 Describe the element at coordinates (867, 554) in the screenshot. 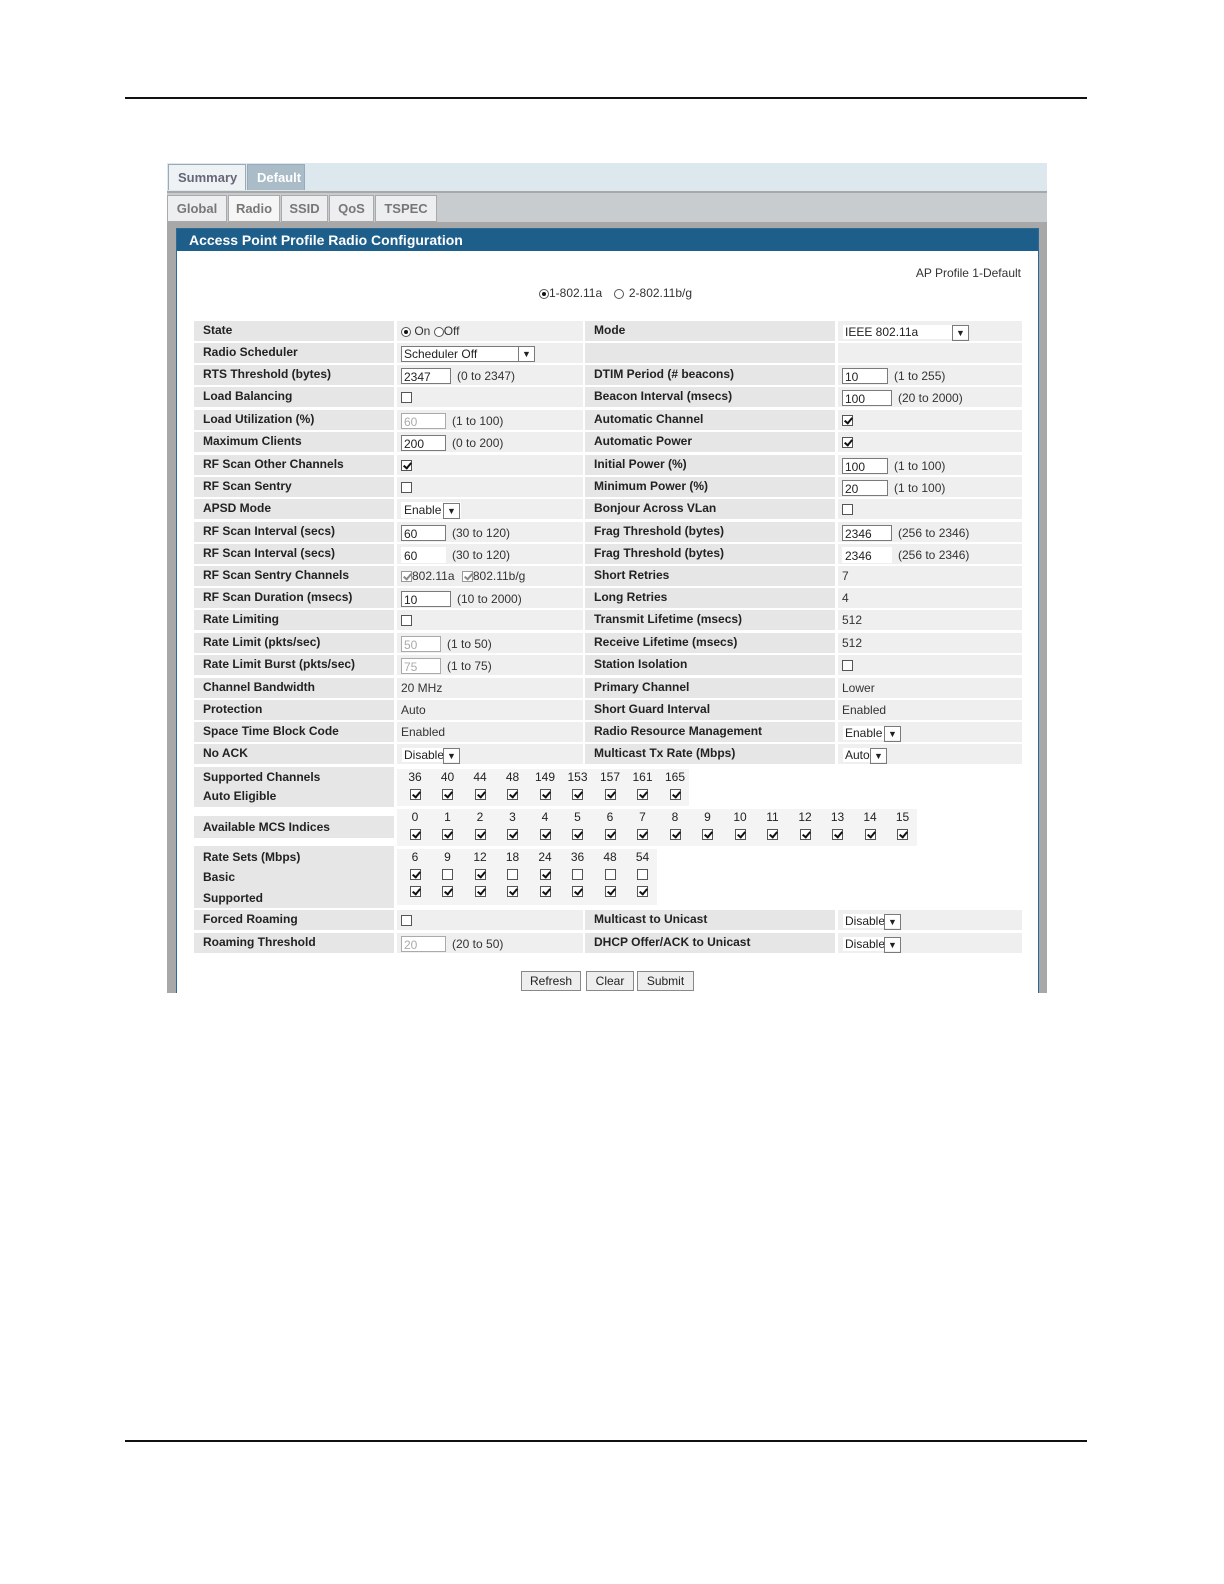

I see `frag-2-input: 2346` at that location.